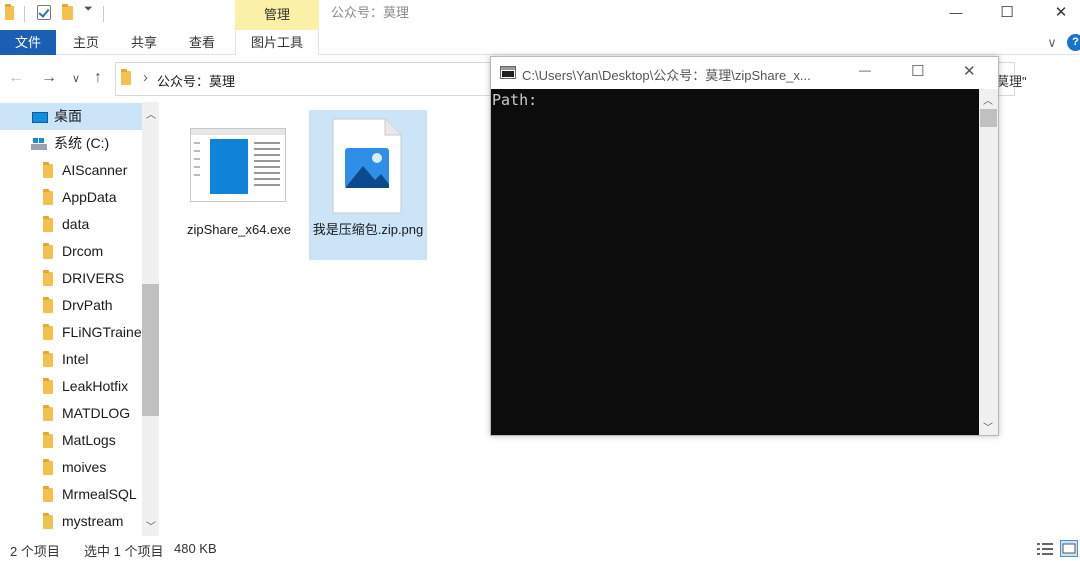 The height and width of the screenshot is (561, 1080). What do you see at coordinates (71, 251) in the screenshot?
I see `sidebar-item-folder: Drcom` at bounding box center [71, 251].